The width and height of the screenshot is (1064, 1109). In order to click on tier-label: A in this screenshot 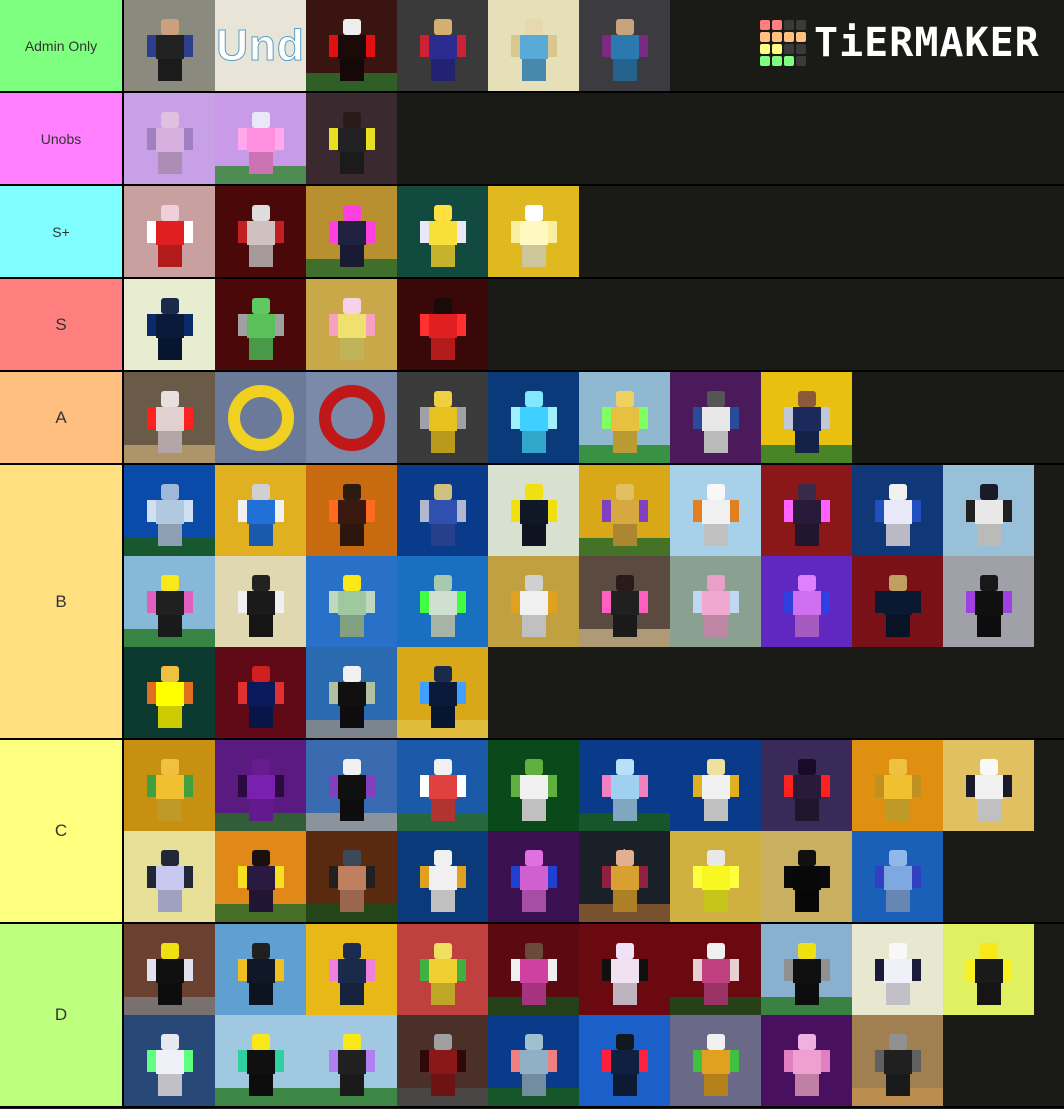, I will do `click(62, 417)`.